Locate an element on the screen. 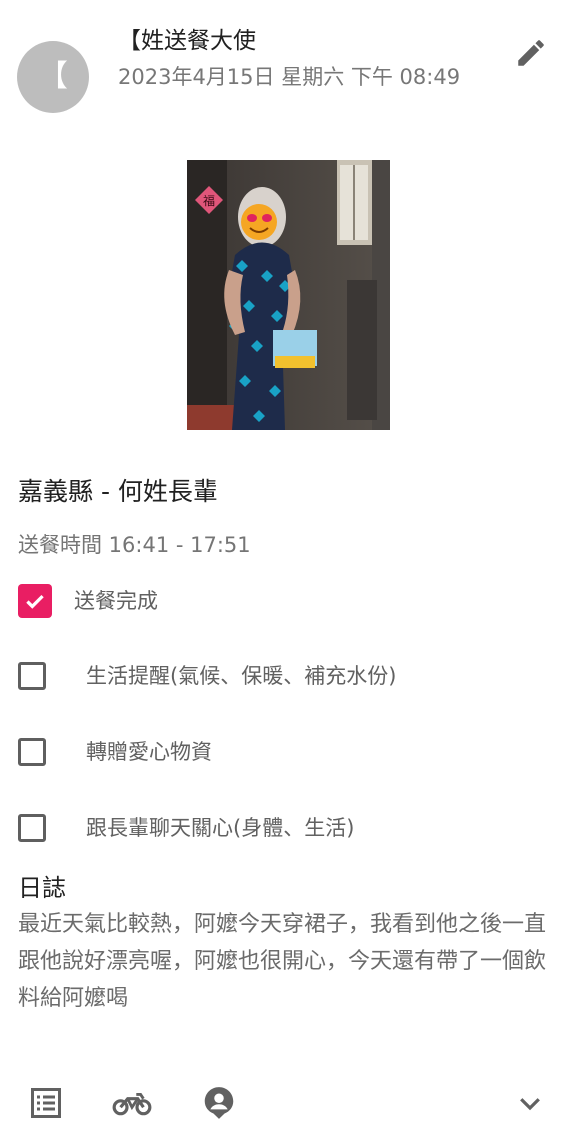  checklist-item-donate-supplies: 轉贈愛心物資 is located at coordinates (115, 752).